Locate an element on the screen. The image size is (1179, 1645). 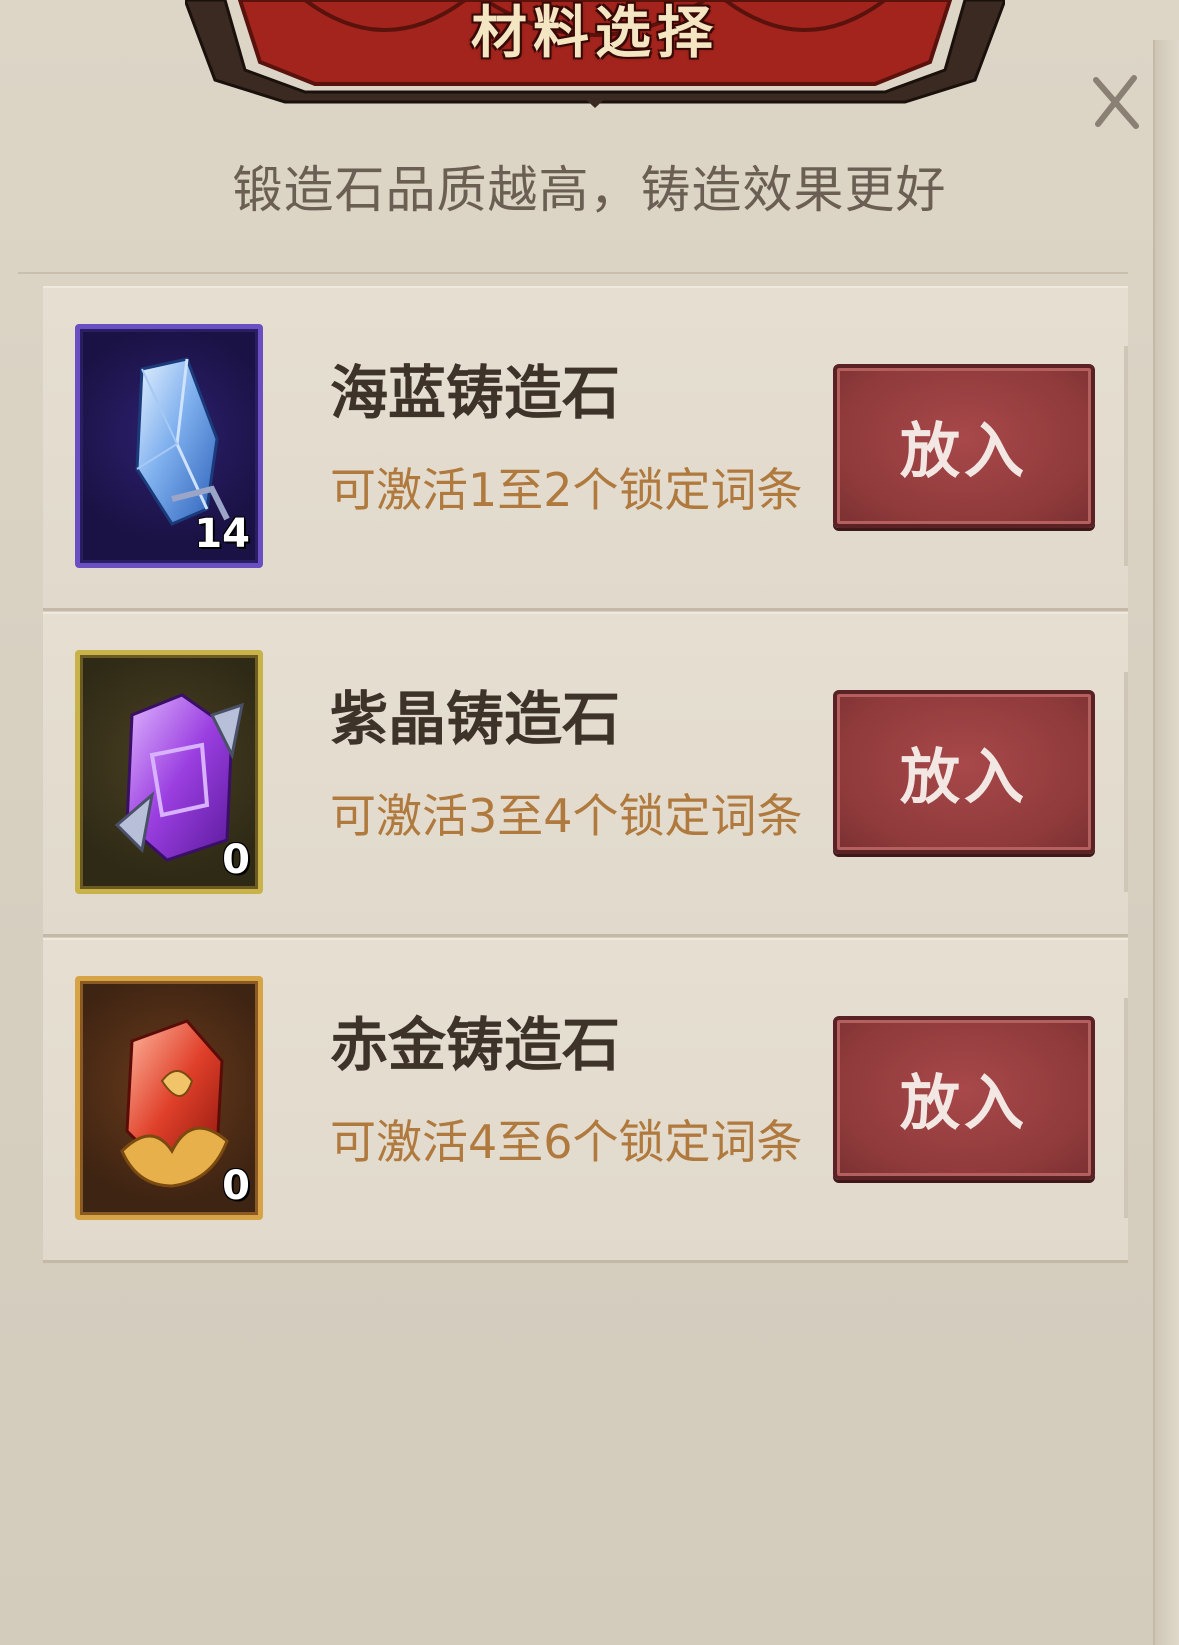
item-description: 可激活1至2个锁定词条 is located at coordinates (566, 490).